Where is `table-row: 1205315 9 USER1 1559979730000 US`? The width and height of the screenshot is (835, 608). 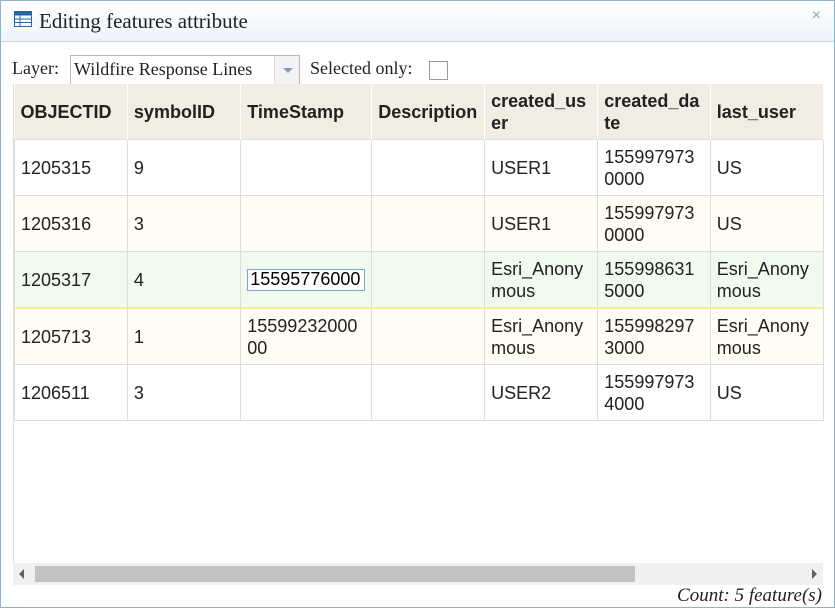
table-row: 1205315 9 USER1 1559979730000 US is located at coordinates (419, 167).